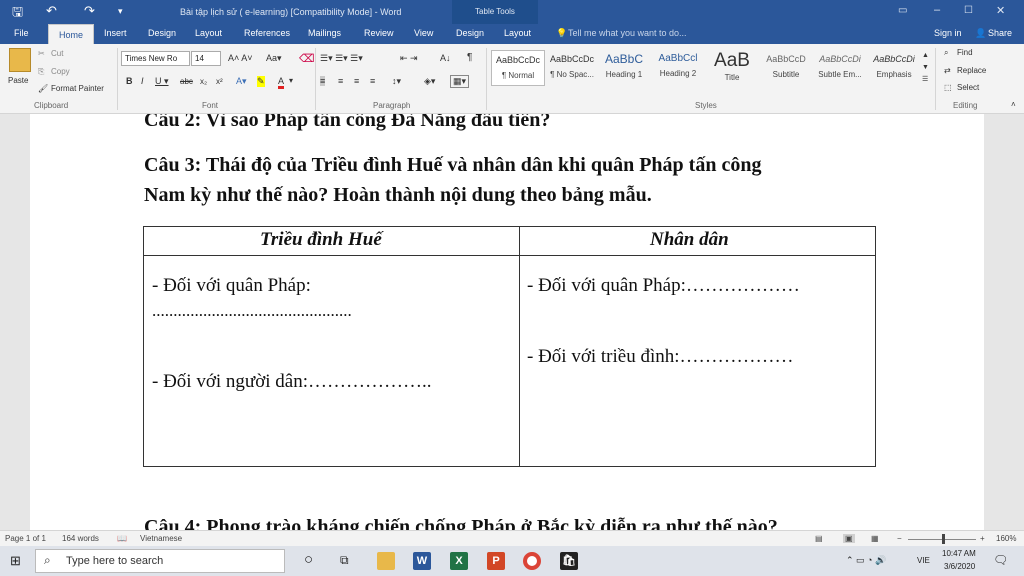  I want to click on style-heading-1: AaBbC Heading 1, so click(624, 68).